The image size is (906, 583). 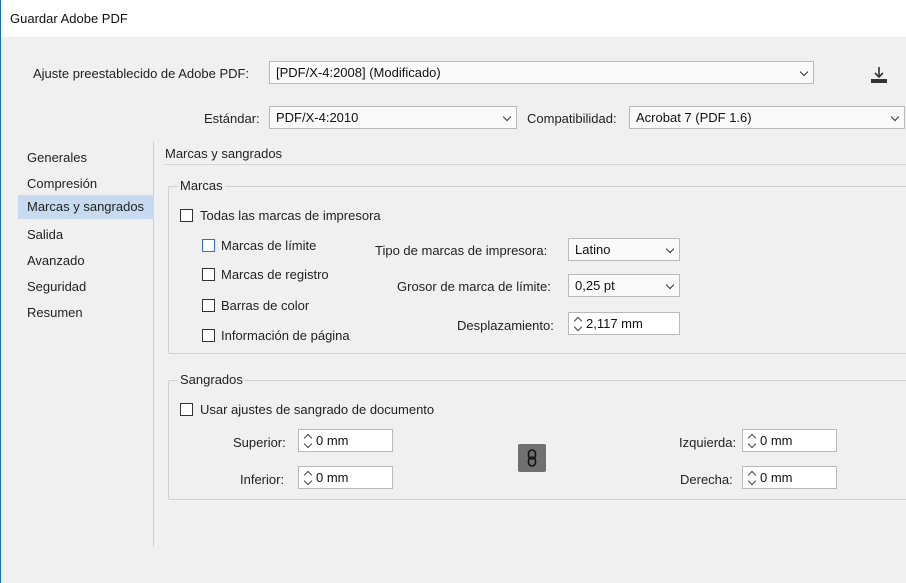 What do you see at coordinates (595, 285) in the screenshot?
I see `mark-weight-value: 0,25 pt` at bounding box center [595, 285].